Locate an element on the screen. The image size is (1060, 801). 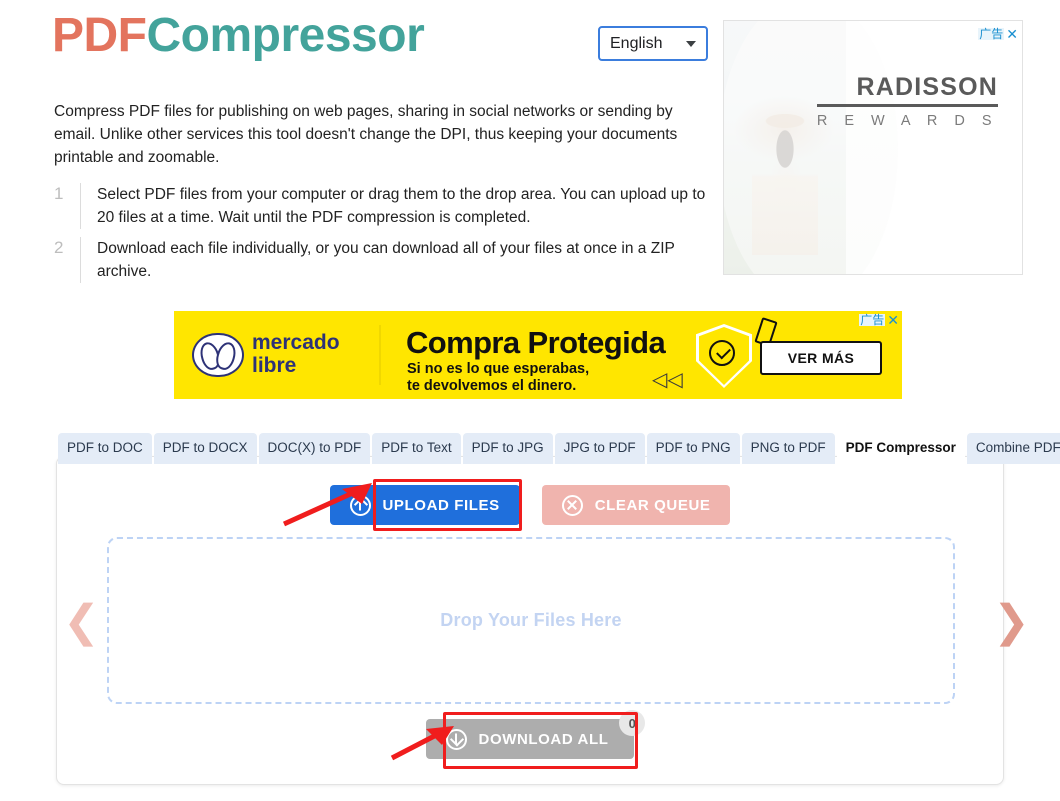
advertisement-radisson: RADISSON R E W A R D S 广告 ✕ is located at coordinates (873, 147).